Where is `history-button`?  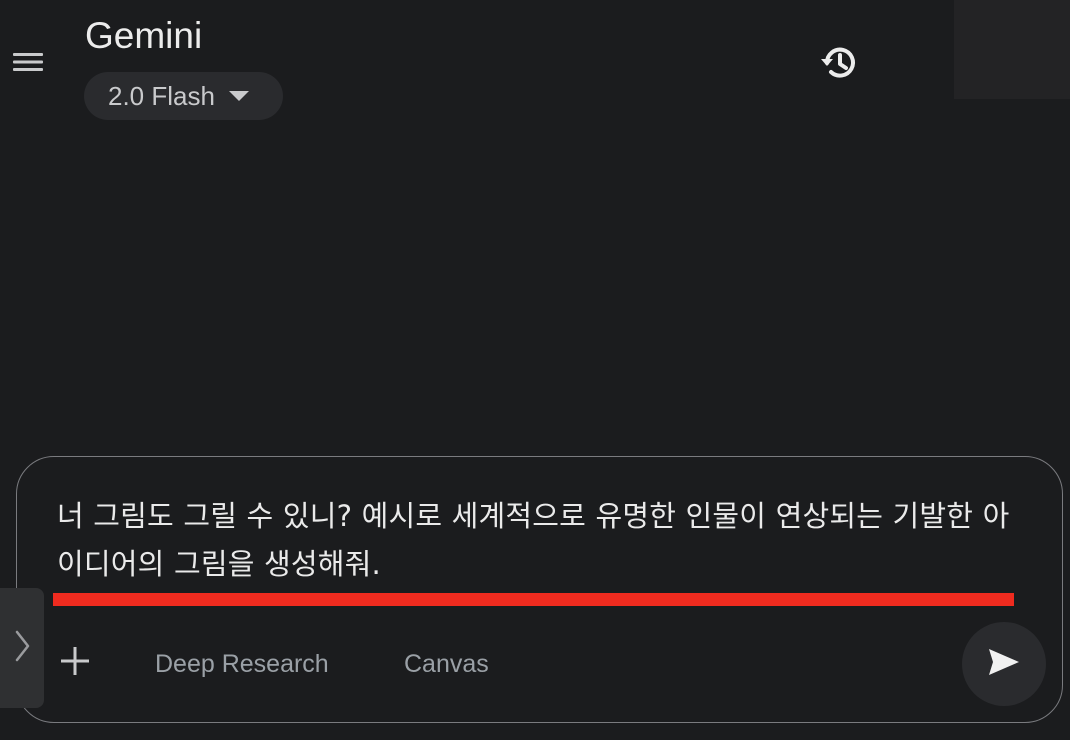 history-button is located at coordinates (839, 65).